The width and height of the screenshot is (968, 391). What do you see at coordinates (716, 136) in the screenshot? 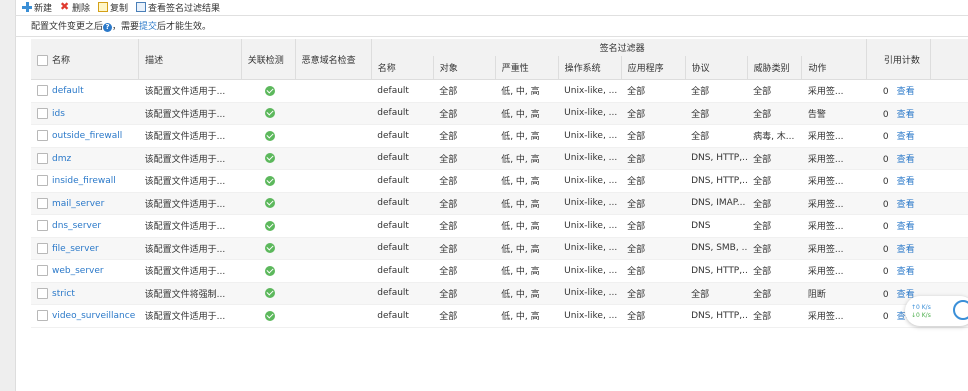
I see `cell-protocol: 全部` at bounding box center [716, 136].